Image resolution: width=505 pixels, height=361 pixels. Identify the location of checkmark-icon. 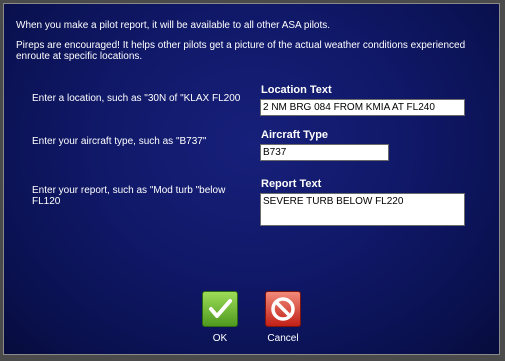
(220, 308).